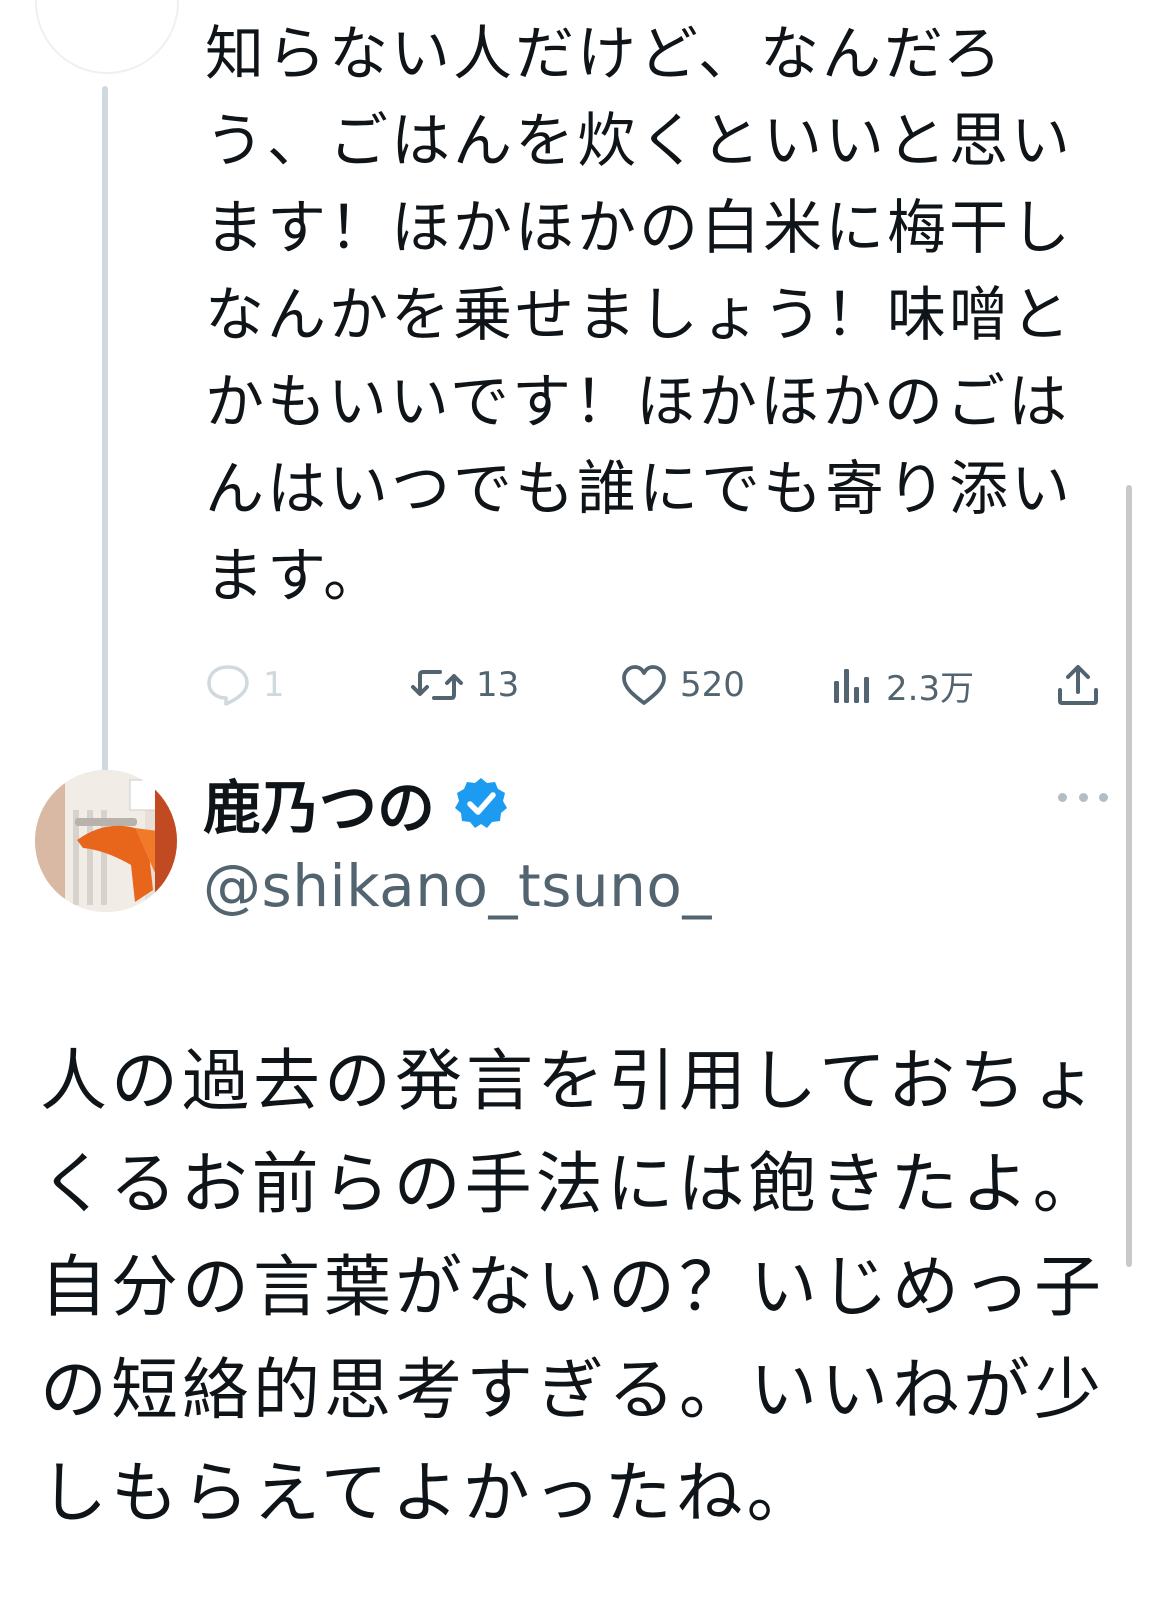  What do you see at coordinates (570, 1081) in the screenshot?
I see `reply-tweet-text-line: 人の過去の発言を引用しておちょ` at bounding box center [570, 1081].